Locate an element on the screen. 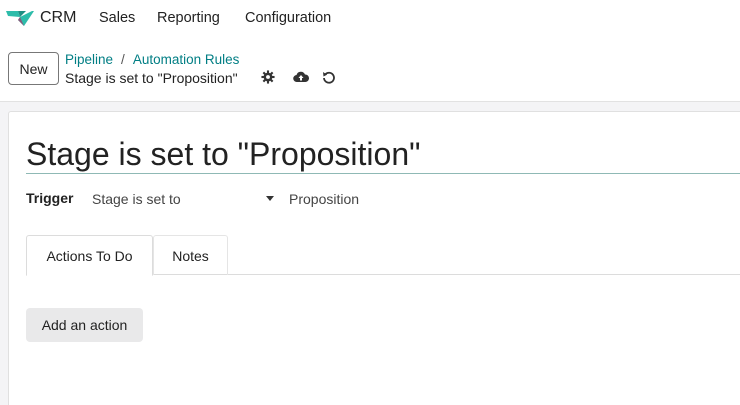 This screenshot has width=740, height=405. gear-icon is located at coordinates (268, 77).